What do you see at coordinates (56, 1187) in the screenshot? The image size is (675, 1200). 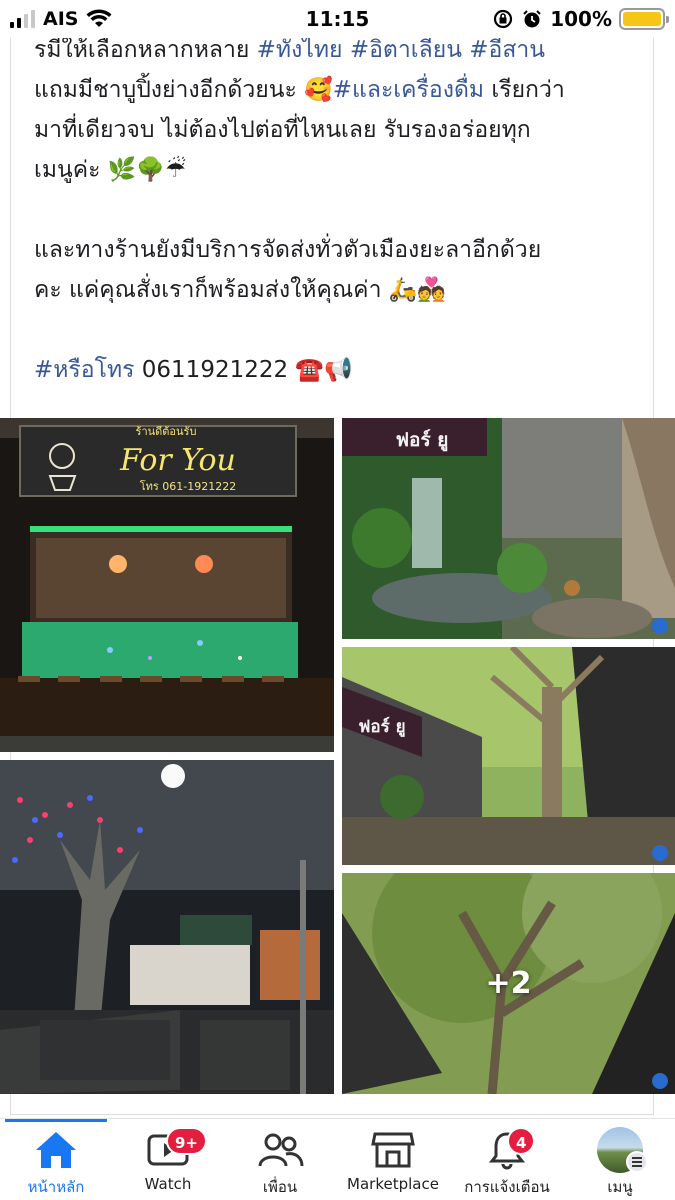 I see `tab-home-label: หน้าหลัก` at bounding box center [56, 1187].